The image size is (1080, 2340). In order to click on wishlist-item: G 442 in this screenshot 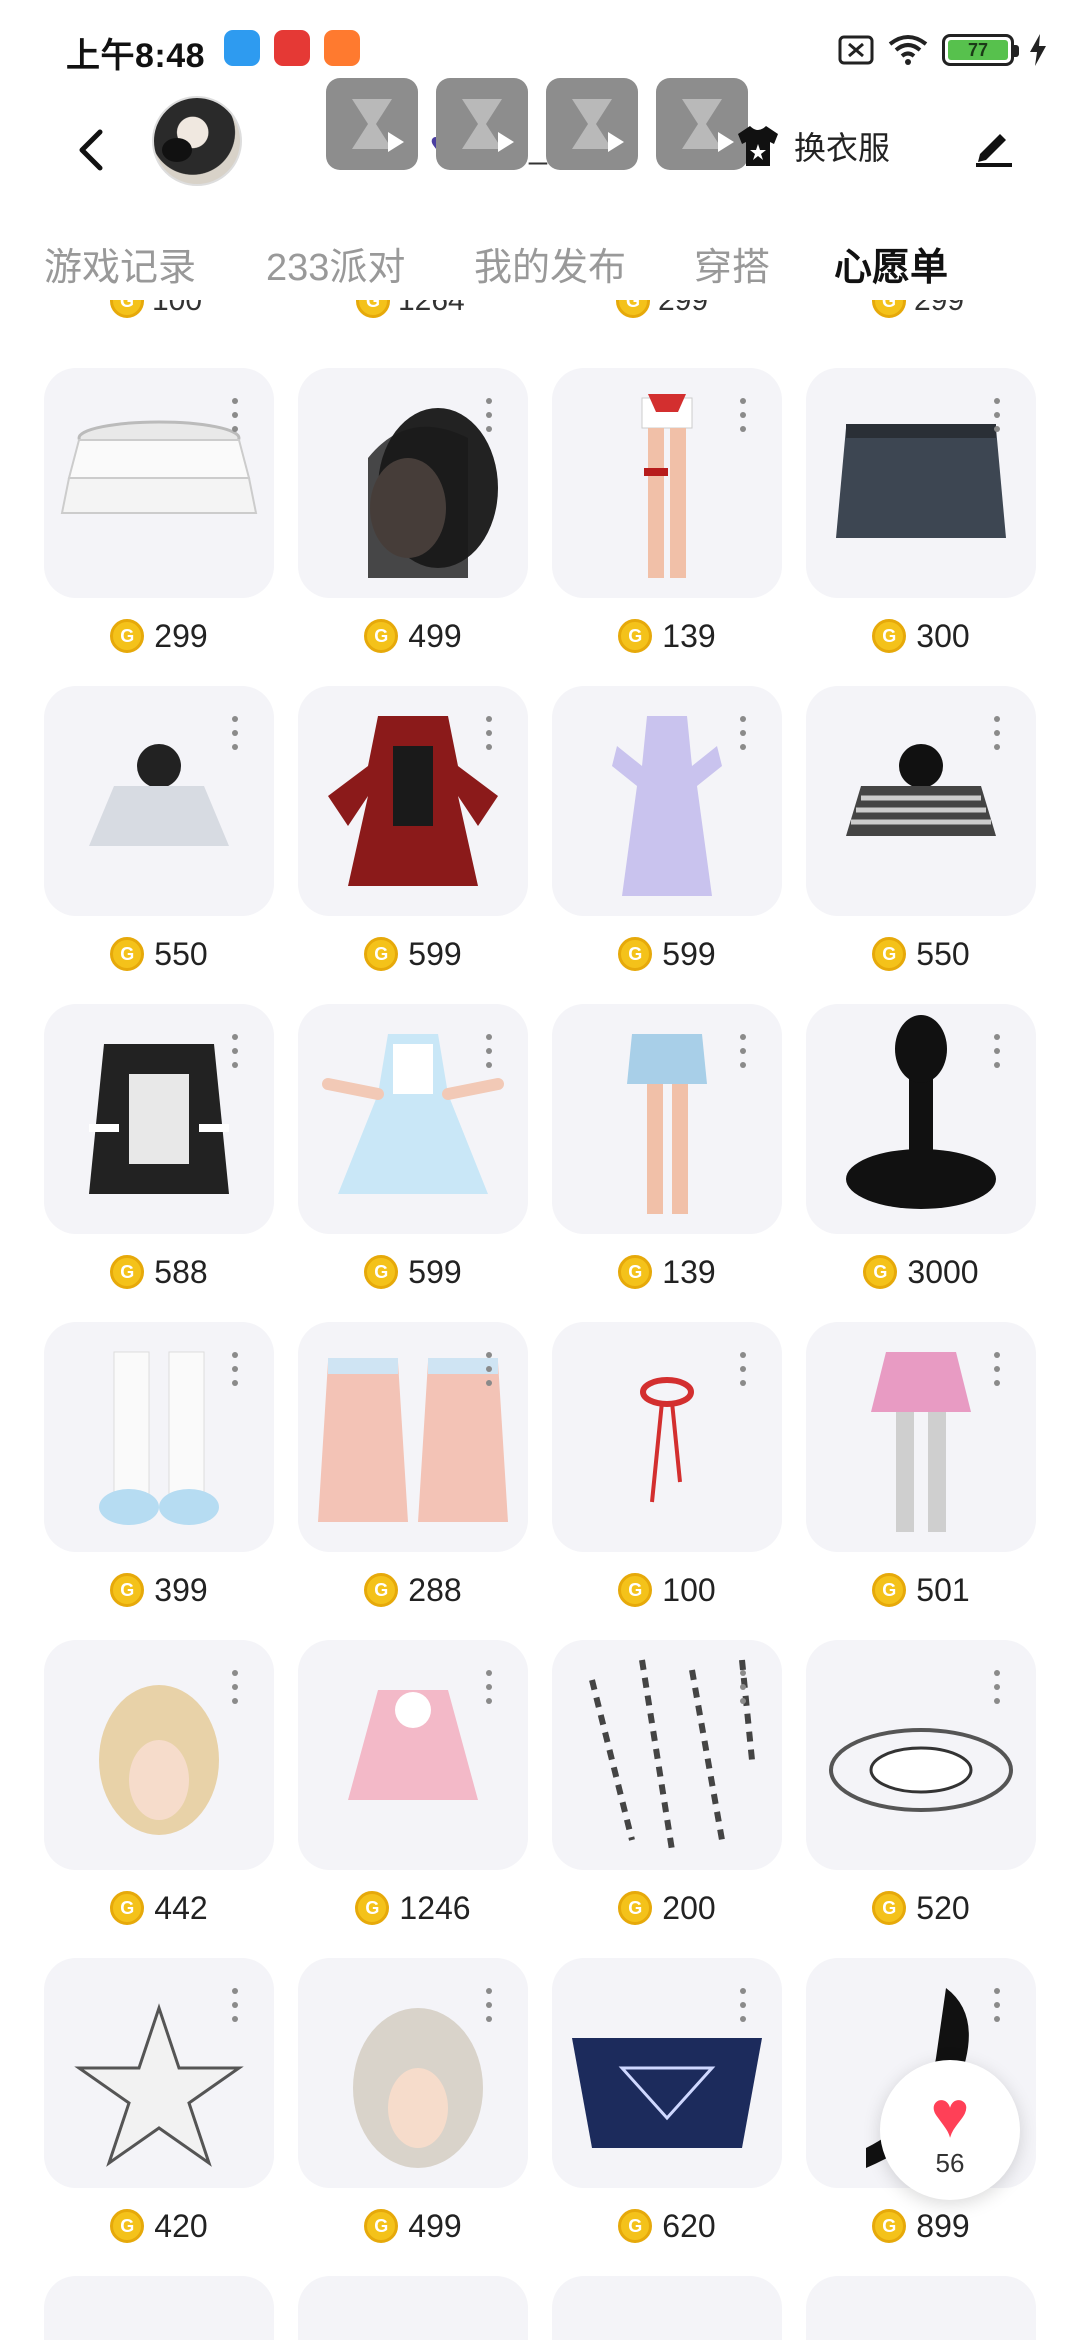, I will do `click(159, 1799)`.